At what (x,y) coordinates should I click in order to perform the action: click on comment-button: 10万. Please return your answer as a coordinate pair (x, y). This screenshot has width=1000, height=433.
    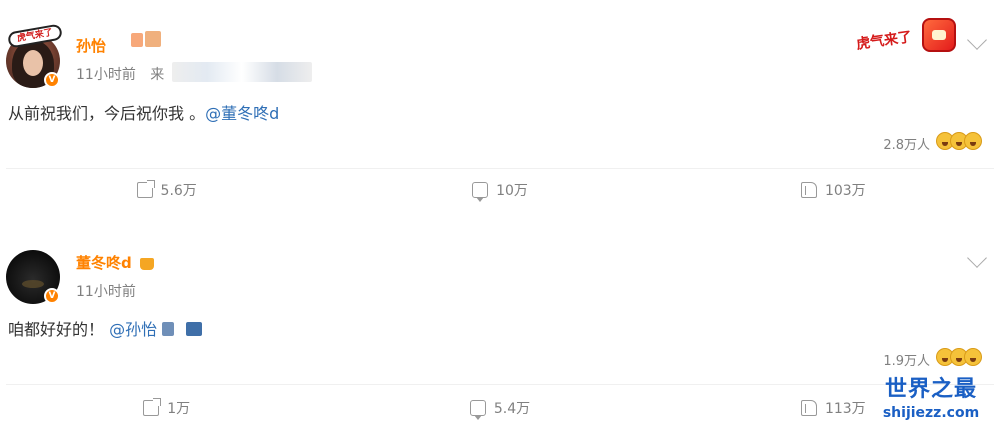
    Looking at the image, I should click on (499, 190).